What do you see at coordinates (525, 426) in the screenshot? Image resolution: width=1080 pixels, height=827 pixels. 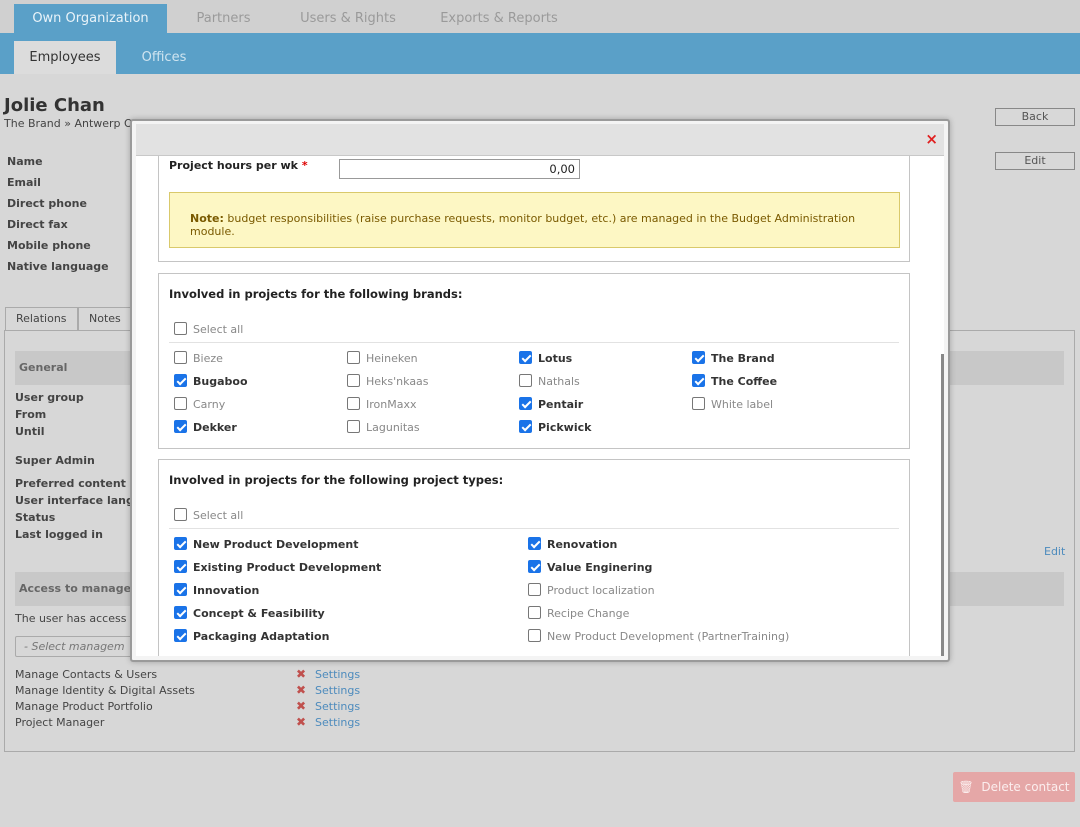 I see `checkbox-pickwick` at bounding box center [525, 426].